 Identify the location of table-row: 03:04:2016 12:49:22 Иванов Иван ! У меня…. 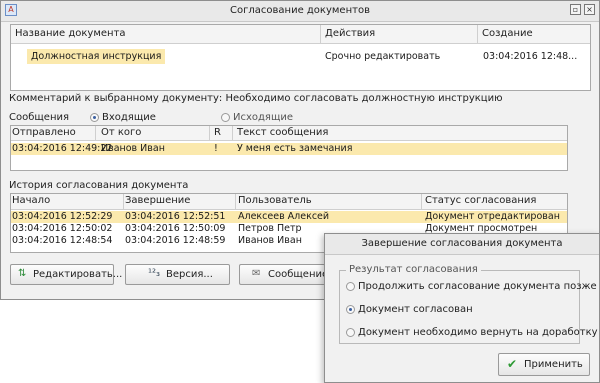
(289, 149).